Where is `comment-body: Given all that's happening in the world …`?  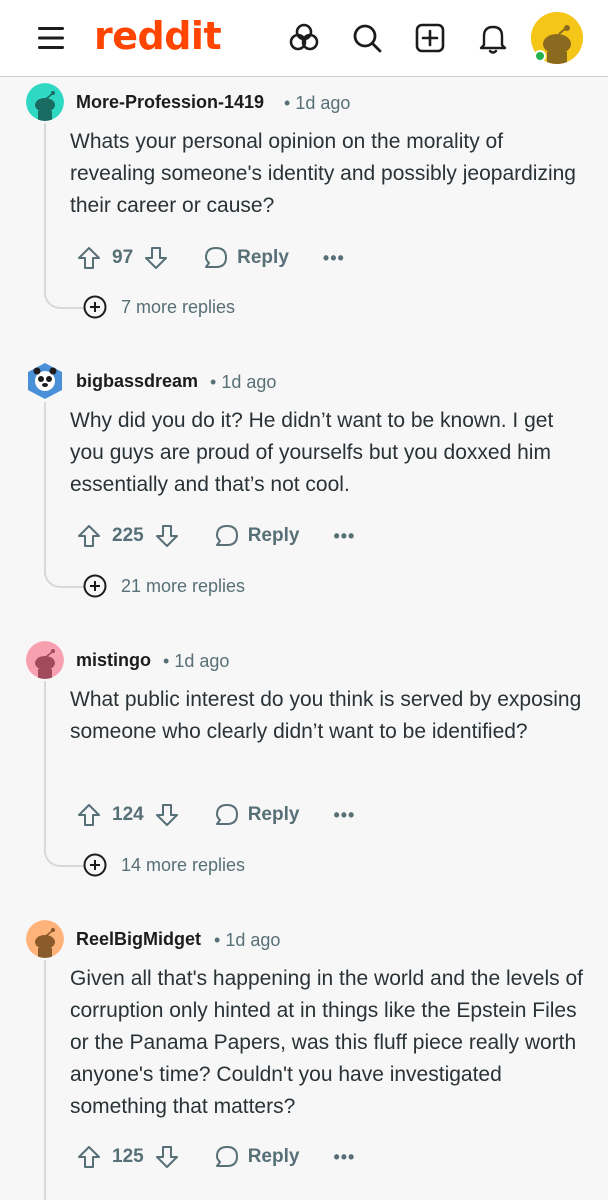
comment-body: Given all that's happening in the world … is located at coordinates (327, 1042).